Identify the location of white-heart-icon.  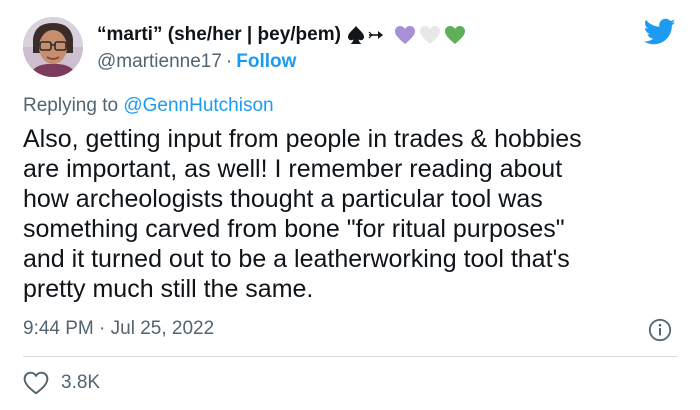
(430, 35).